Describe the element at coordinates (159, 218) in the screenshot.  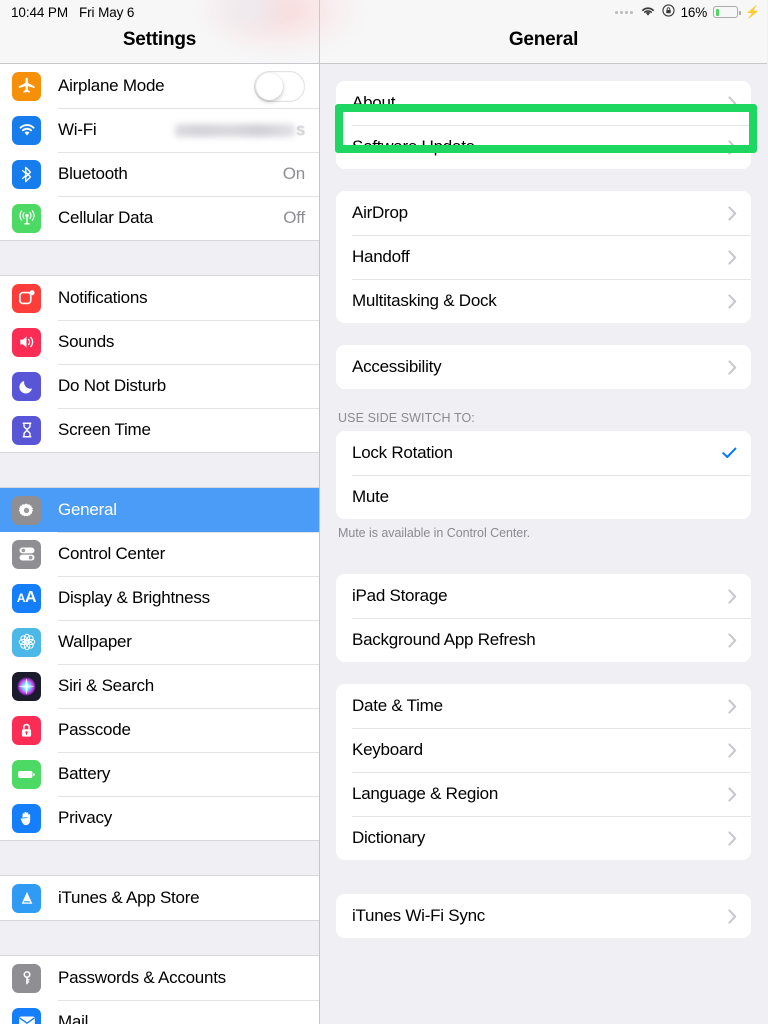
I see `sidebar-item-cellular-data: Cellular Data Off` at that location.